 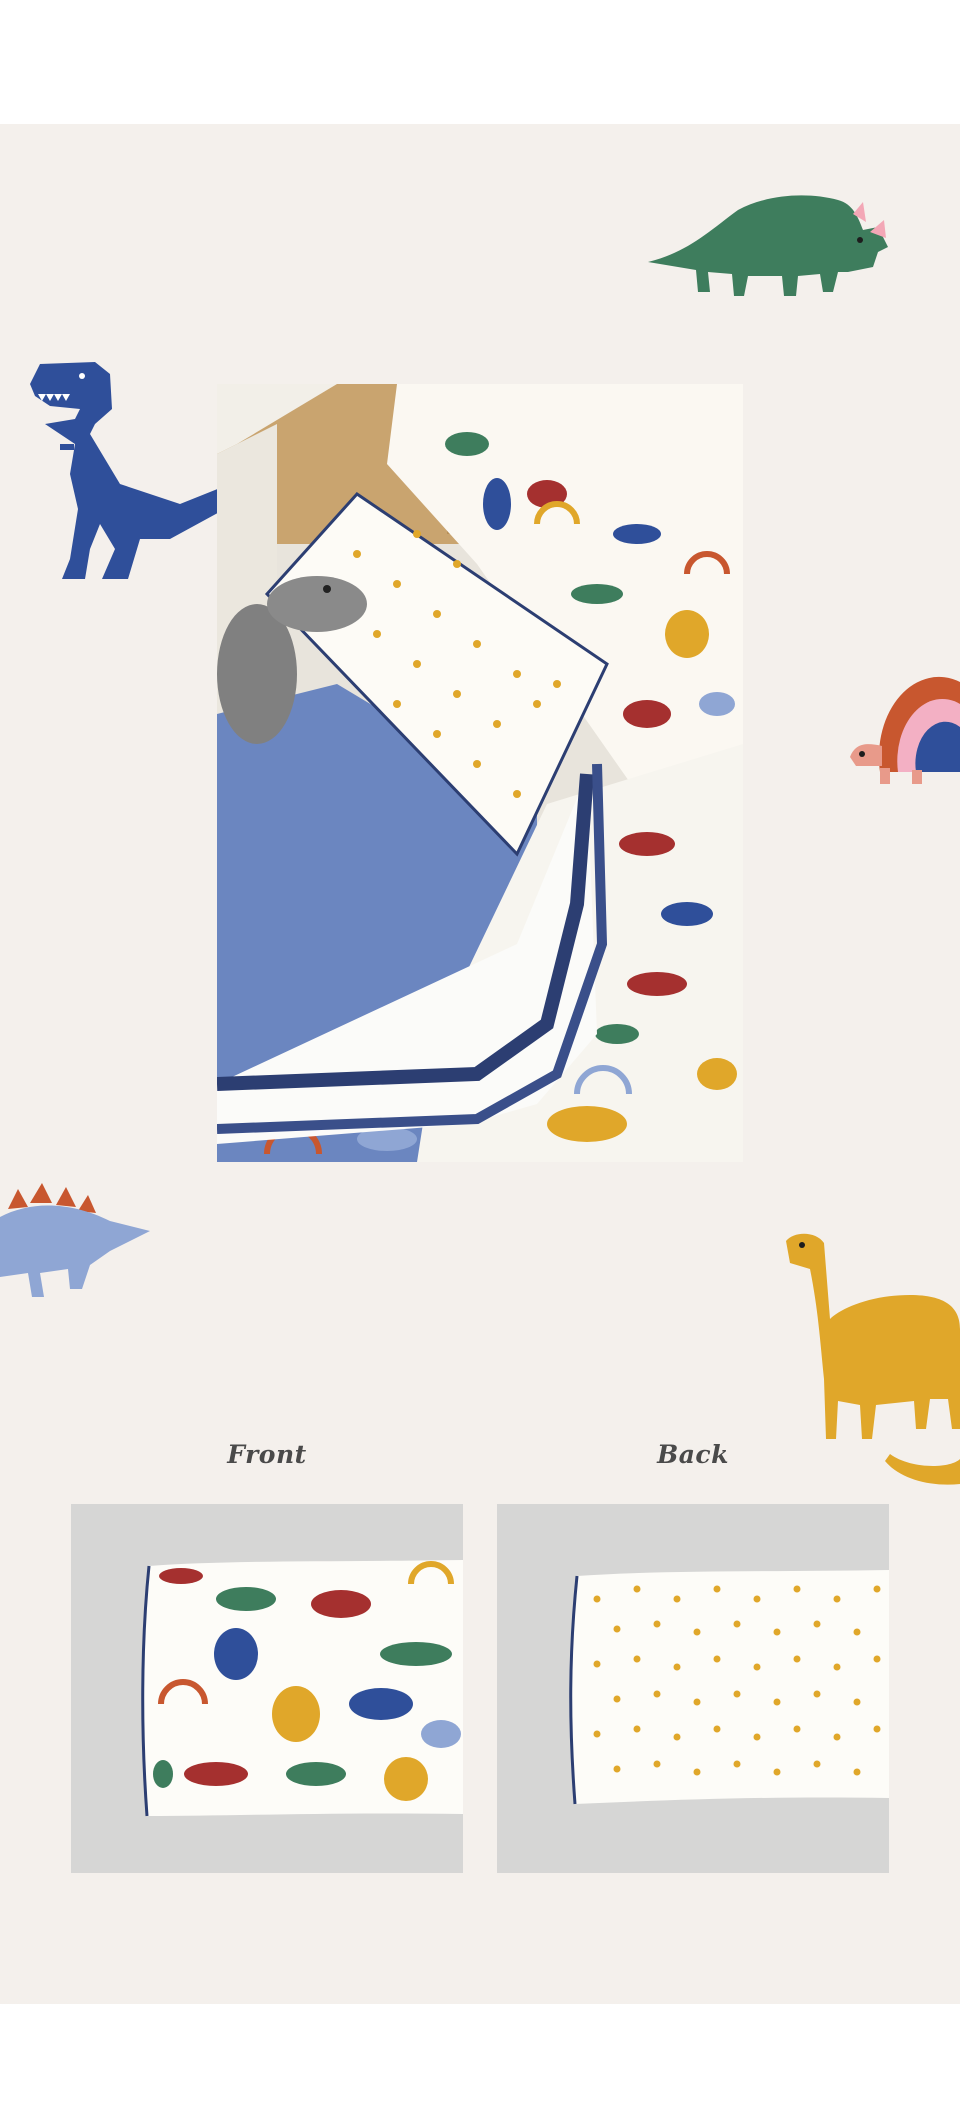 What do you see at coordinates (693, 1688) in the screenshot?
I see `back-pillow-image` at bounding box center [693, 1688].